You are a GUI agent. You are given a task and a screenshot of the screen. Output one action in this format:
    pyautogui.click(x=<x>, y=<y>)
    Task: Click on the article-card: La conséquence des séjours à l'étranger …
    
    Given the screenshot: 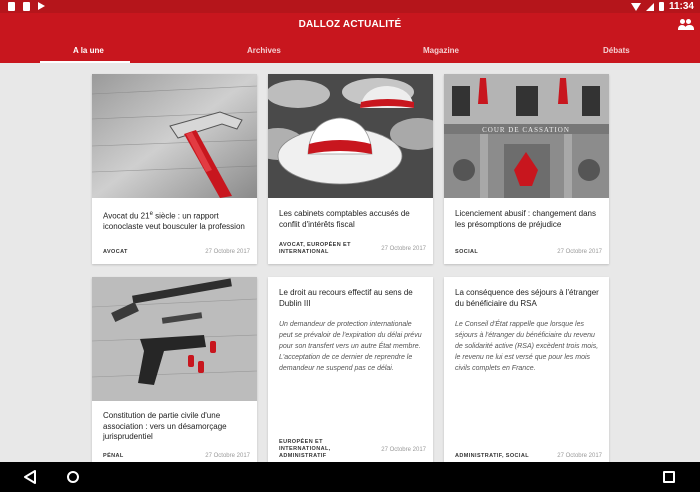 What is the action you would take?
    pyautogui.click(x=526, y=369)
    